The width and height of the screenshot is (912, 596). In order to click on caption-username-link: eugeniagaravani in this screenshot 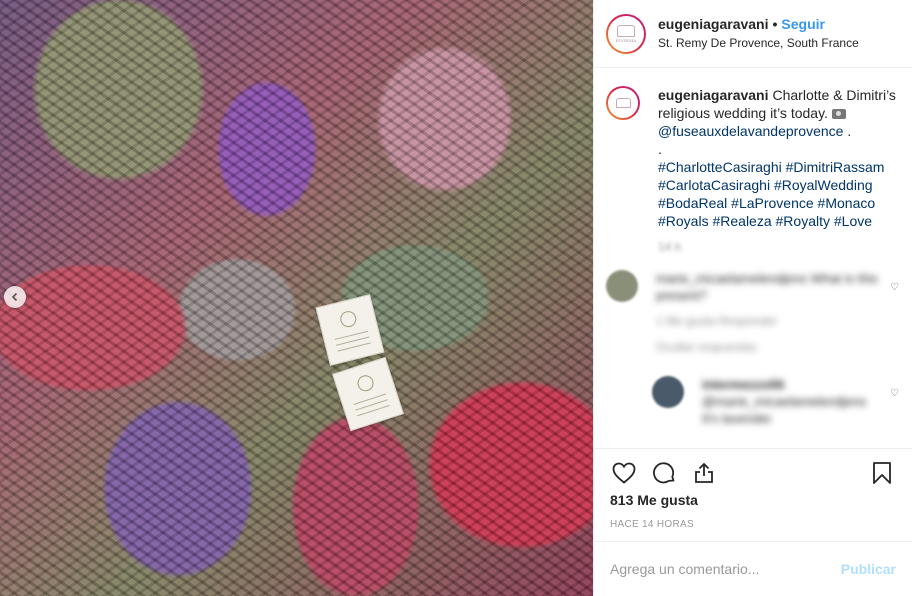, I will do `click(713, 95)`.